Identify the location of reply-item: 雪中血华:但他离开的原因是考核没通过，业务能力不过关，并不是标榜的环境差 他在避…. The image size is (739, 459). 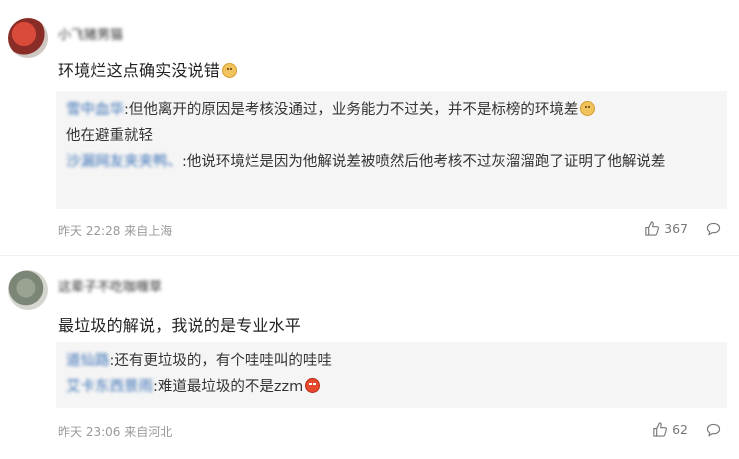
(392, 123).